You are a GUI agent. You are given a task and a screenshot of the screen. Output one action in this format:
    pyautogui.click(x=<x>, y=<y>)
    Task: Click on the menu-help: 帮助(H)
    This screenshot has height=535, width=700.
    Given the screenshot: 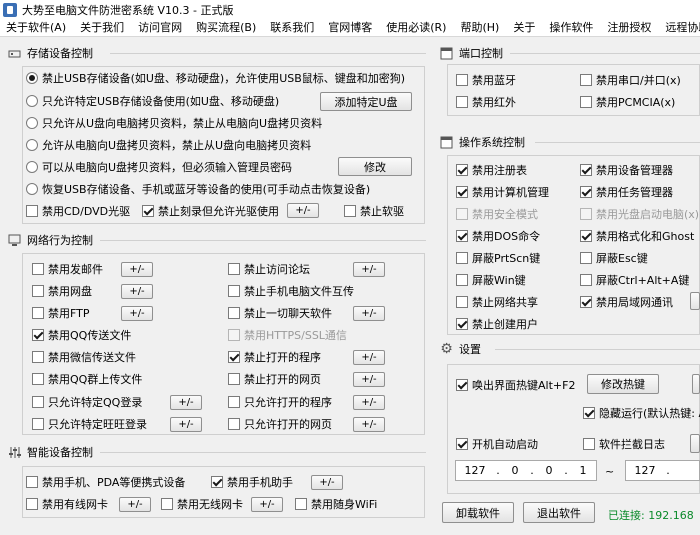 What is the action you would take?
    pyautogui.click(x=479, y=28)
    